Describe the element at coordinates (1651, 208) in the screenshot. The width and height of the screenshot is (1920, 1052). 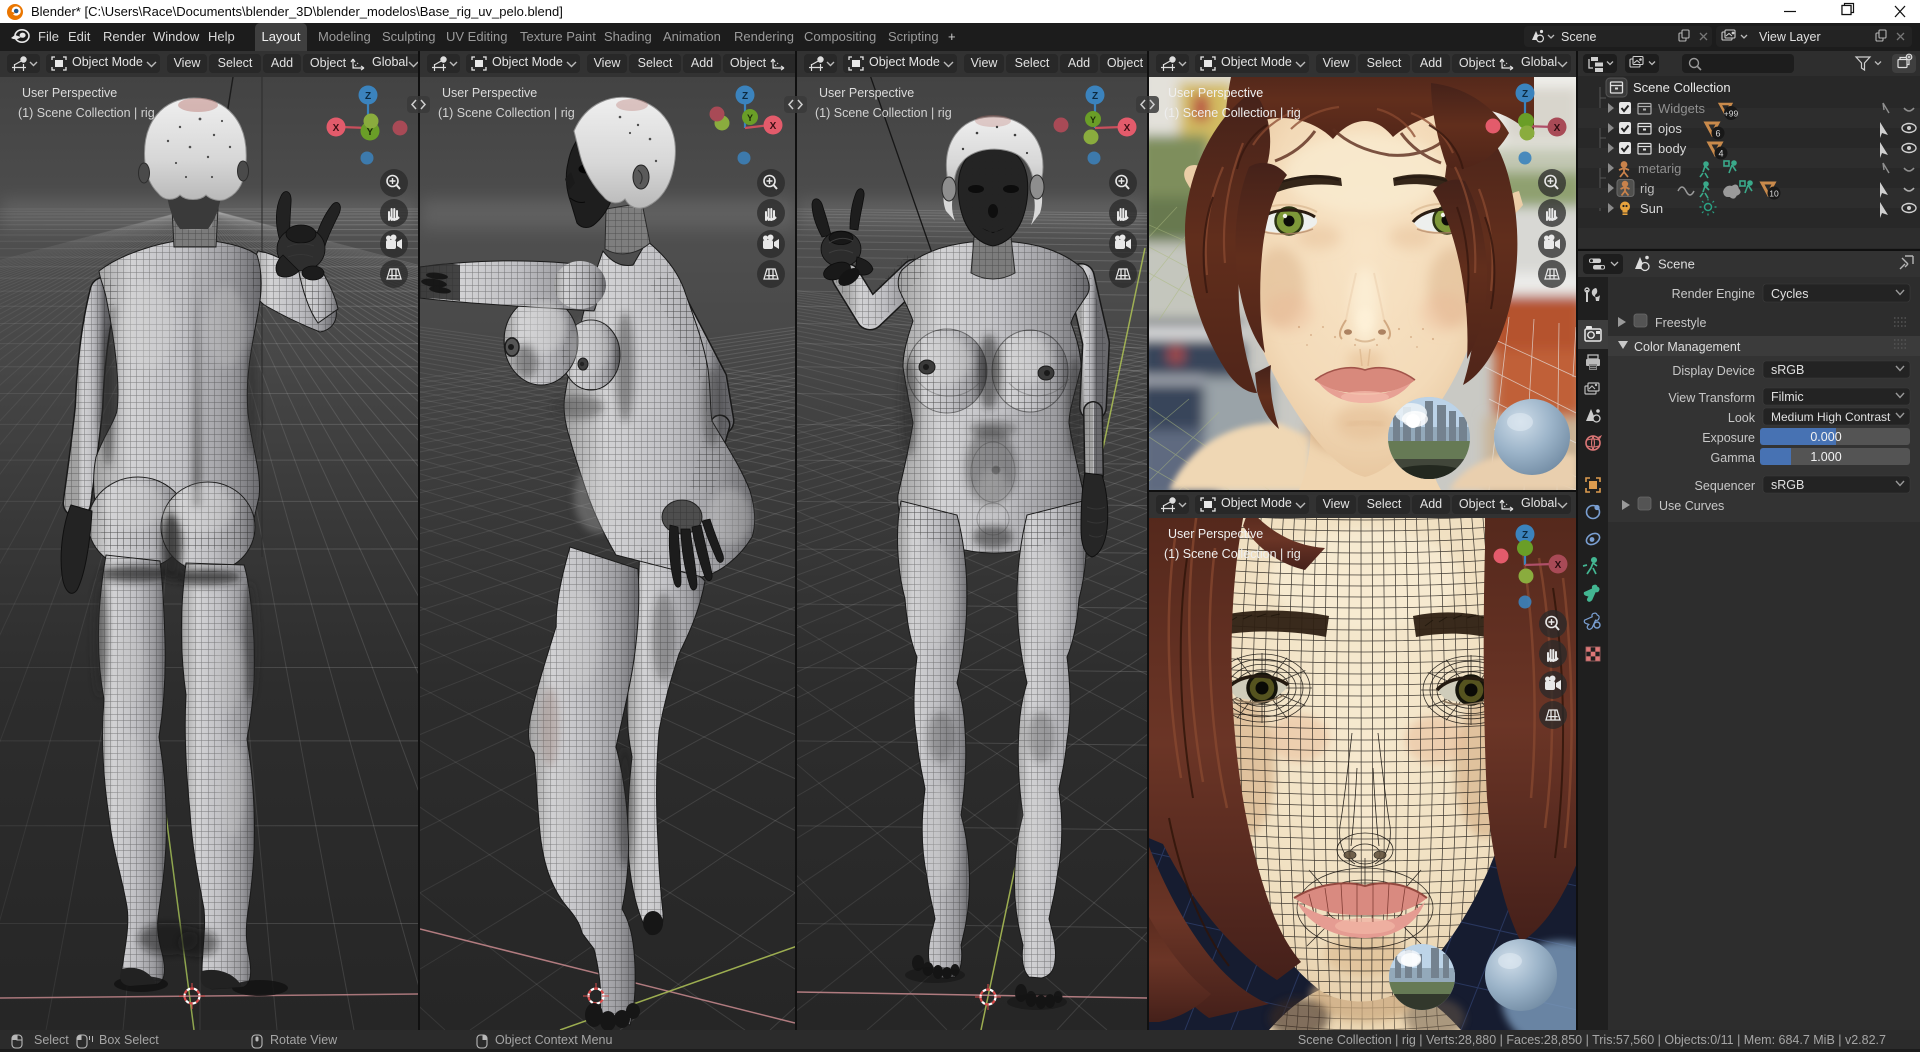
I see `svg-text: Sun` at that location.